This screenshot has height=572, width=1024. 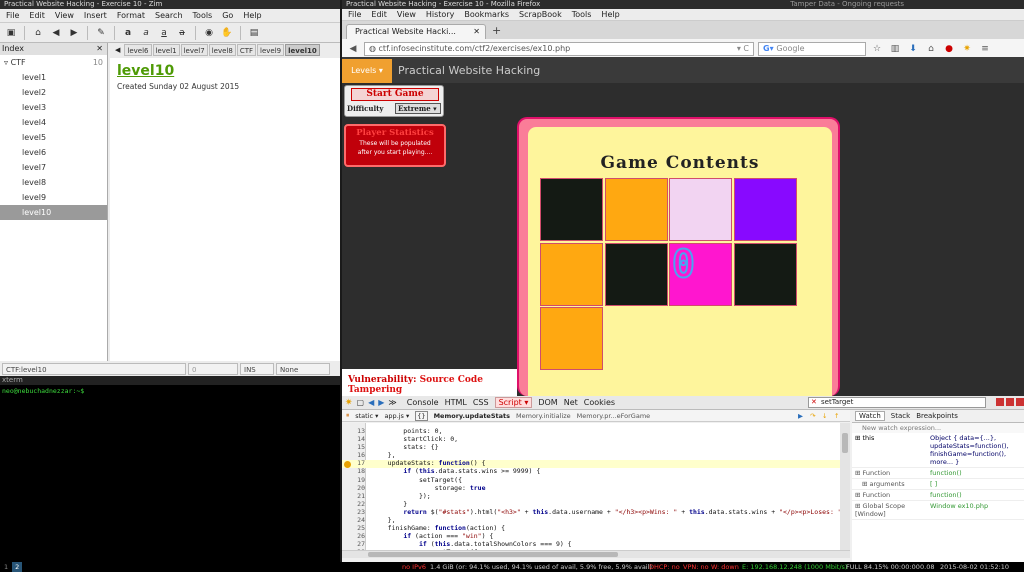 I want to click on bold-icon: a, so click(x=128, y=33).